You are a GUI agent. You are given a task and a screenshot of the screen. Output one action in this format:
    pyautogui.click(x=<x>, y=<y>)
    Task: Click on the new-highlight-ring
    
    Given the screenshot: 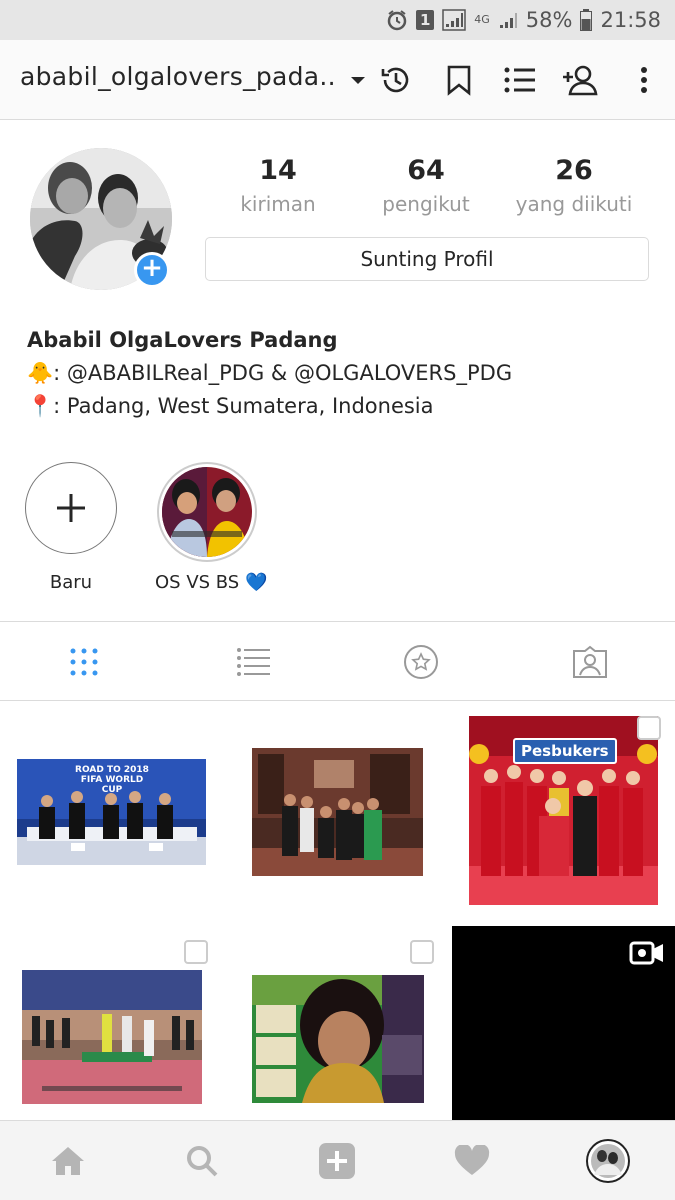 What is the action you would take?
    pyautogui.click(x=71, y=508)
    